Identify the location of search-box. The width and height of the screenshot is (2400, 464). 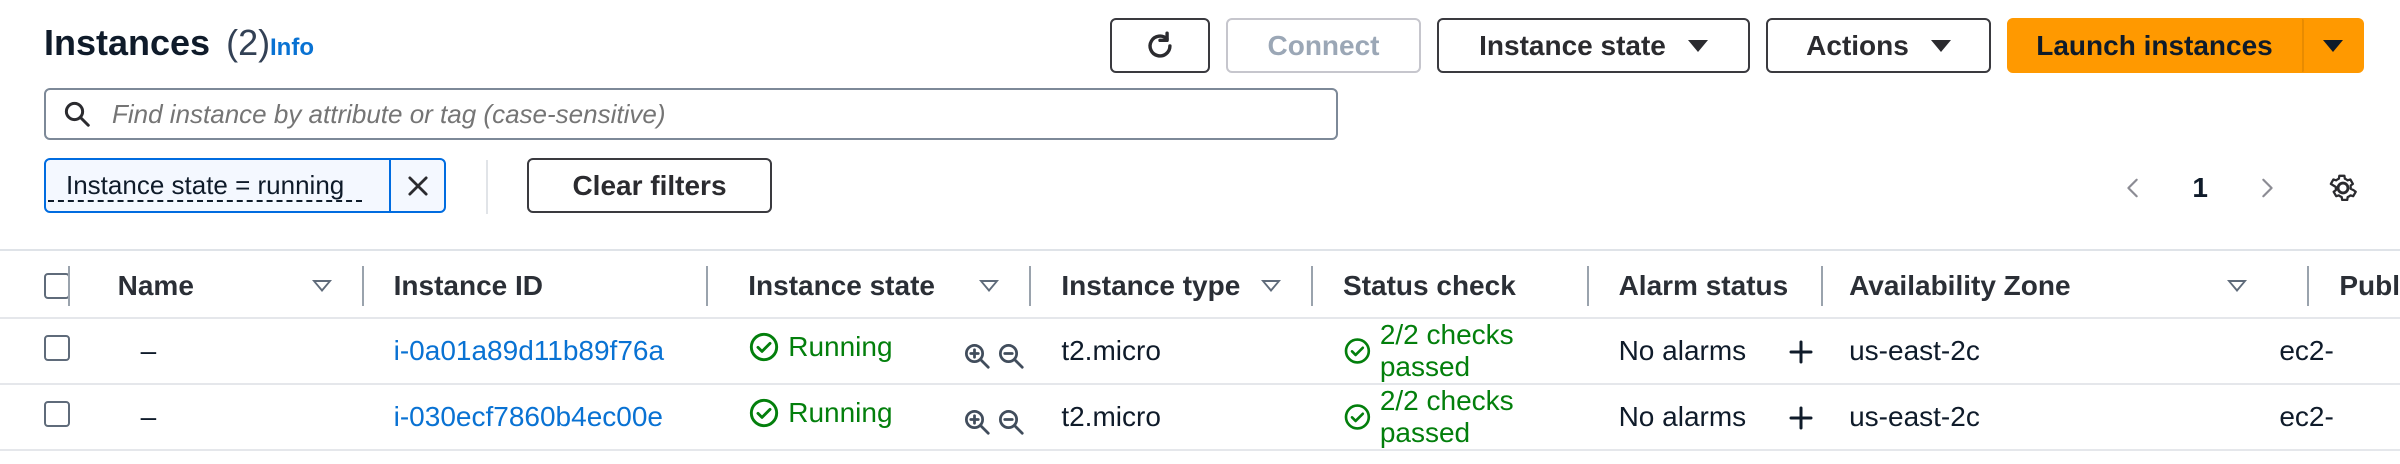
(691, 114).